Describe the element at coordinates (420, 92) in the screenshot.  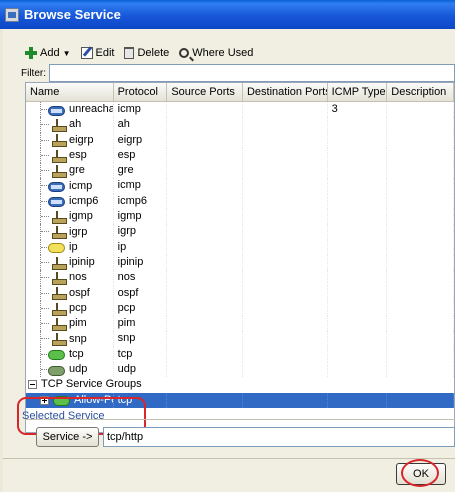
I see `column-header-description: Description` at that location.